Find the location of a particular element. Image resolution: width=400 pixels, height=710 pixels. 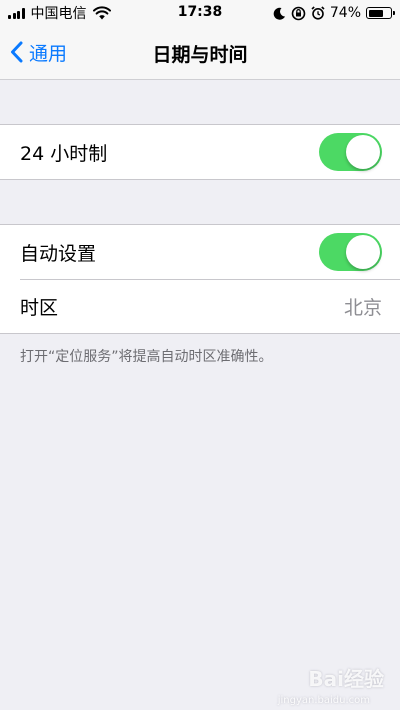

navigation-bar: 通用 日期与时间 is located at coordinates (200, 53).